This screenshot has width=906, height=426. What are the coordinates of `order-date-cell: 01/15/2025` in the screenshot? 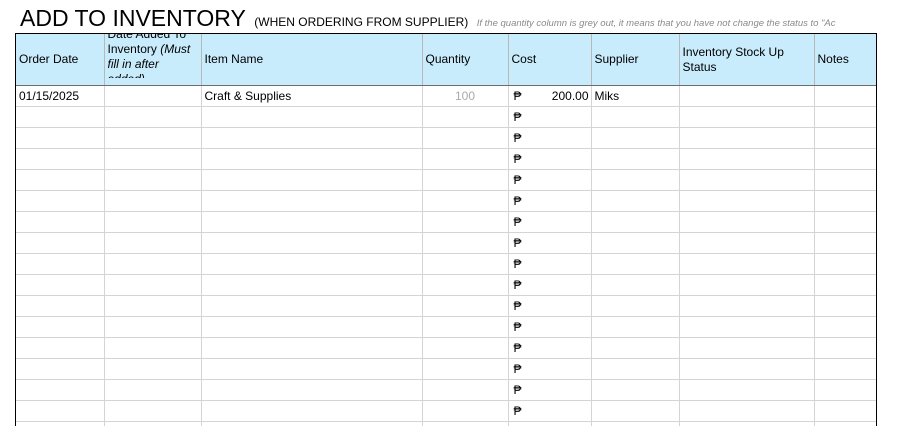 It's located at (60, 96).